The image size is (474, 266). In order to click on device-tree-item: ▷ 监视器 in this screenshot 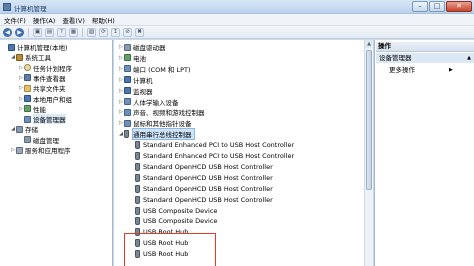, I will do `click(135, 91)`.